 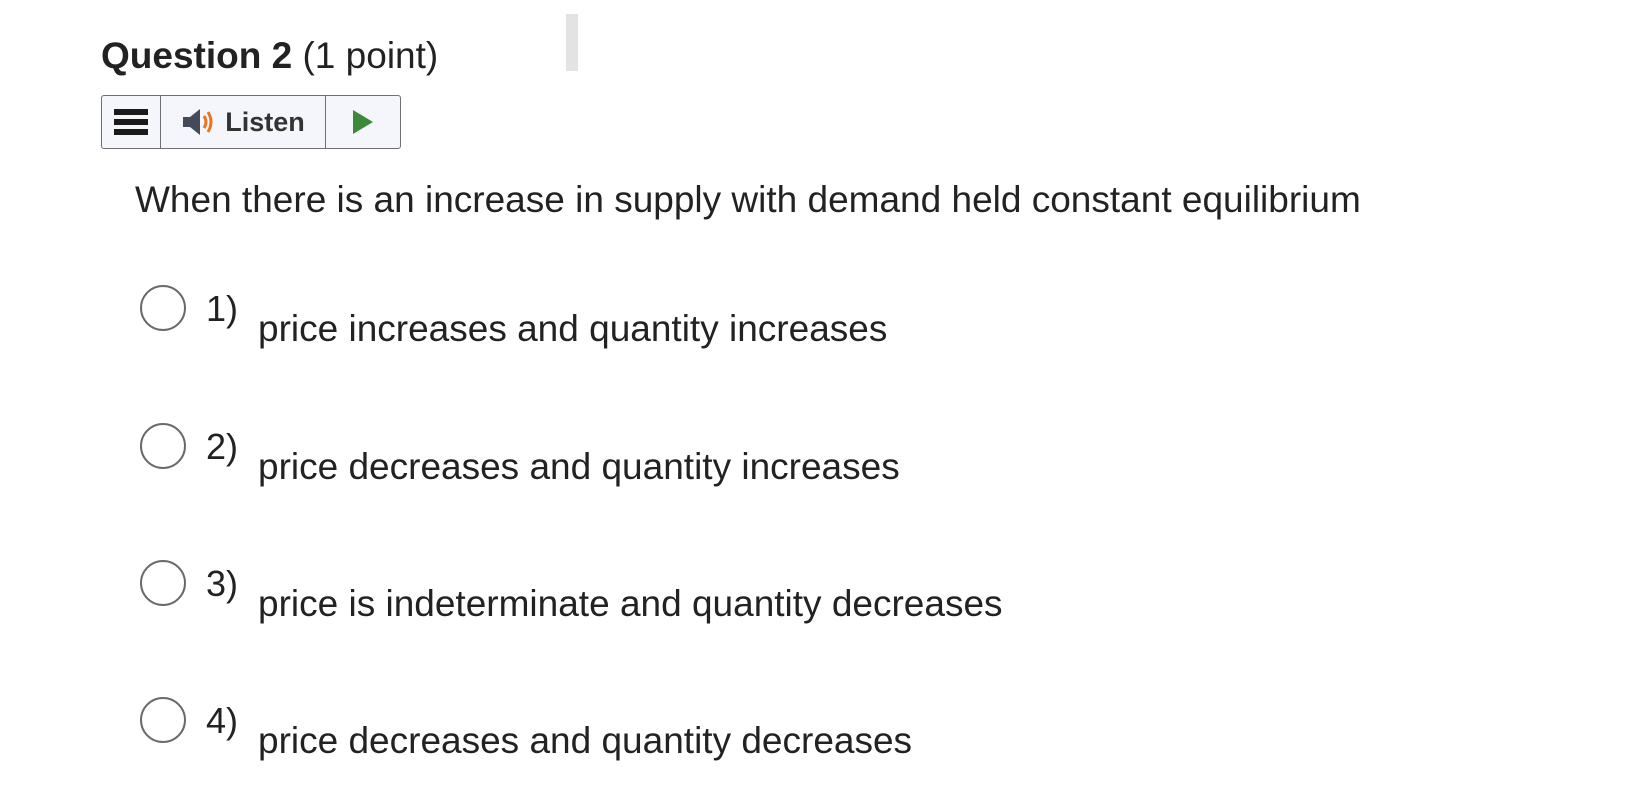 I want to click on option-text: price decreases and quantity decreases, so click(x=585, y=740).